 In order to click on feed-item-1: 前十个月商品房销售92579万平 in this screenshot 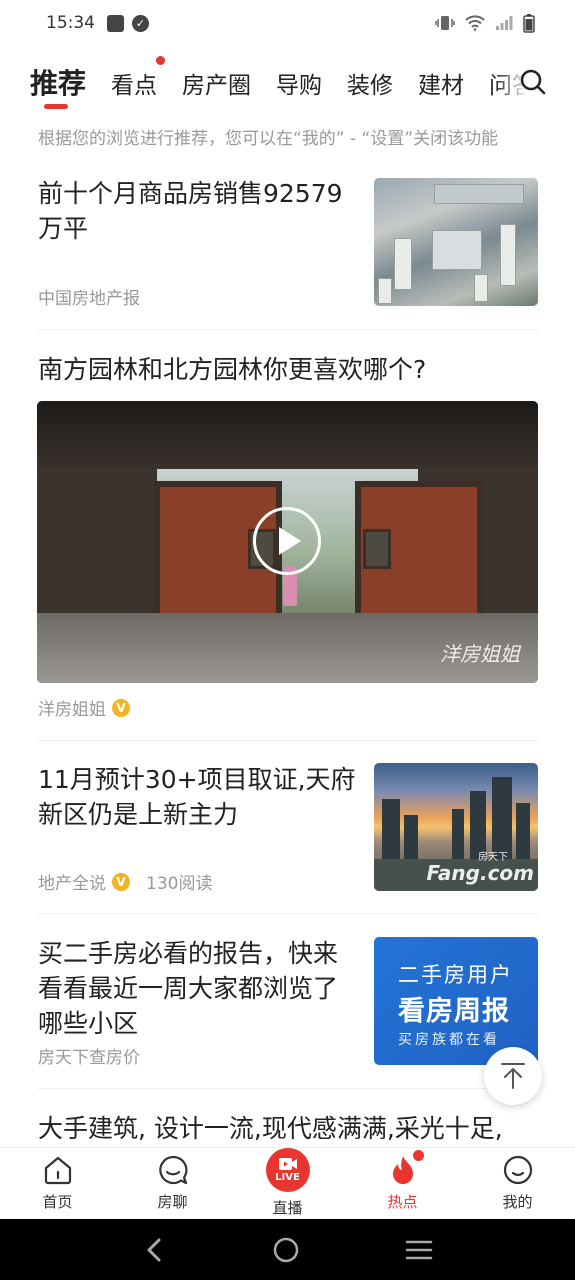, I will do `click(198, 211)`.